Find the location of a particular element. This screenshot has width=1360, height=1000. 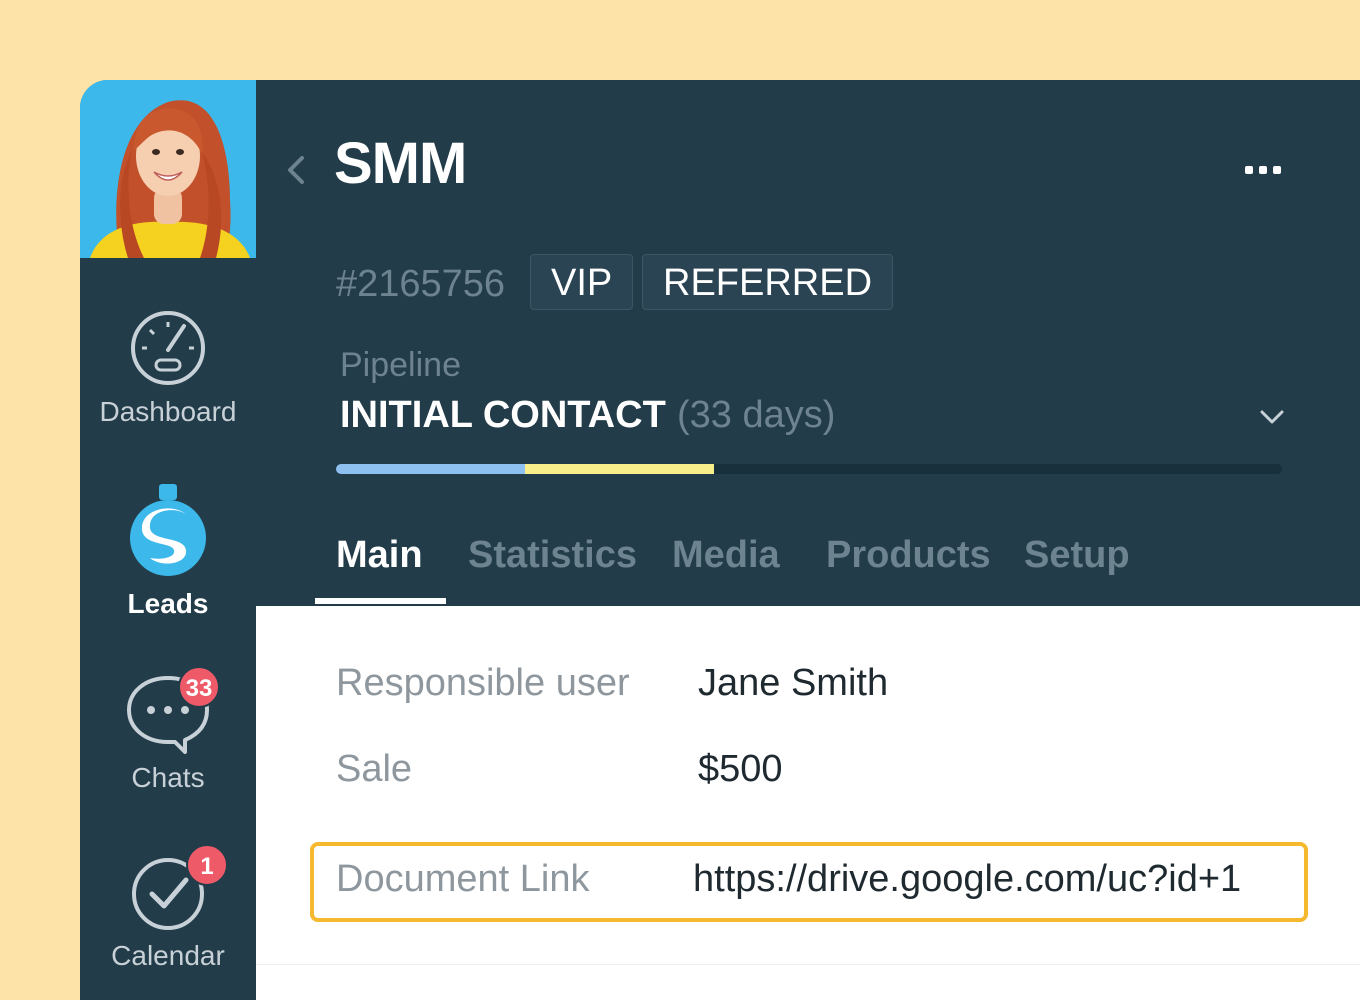

tab-products: Products is located at coordinates (908, 555).